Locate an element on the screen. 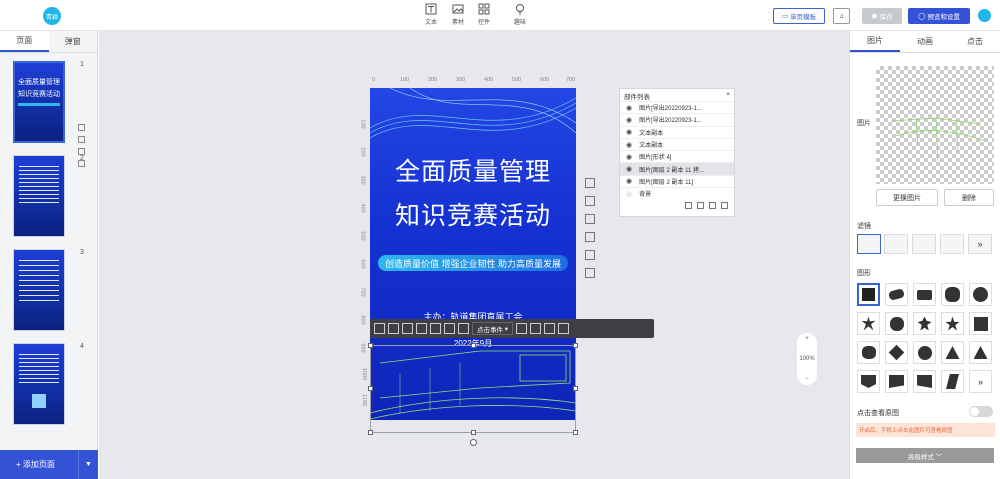  widget-tool: 控件 is located at coordinates (484, 16).